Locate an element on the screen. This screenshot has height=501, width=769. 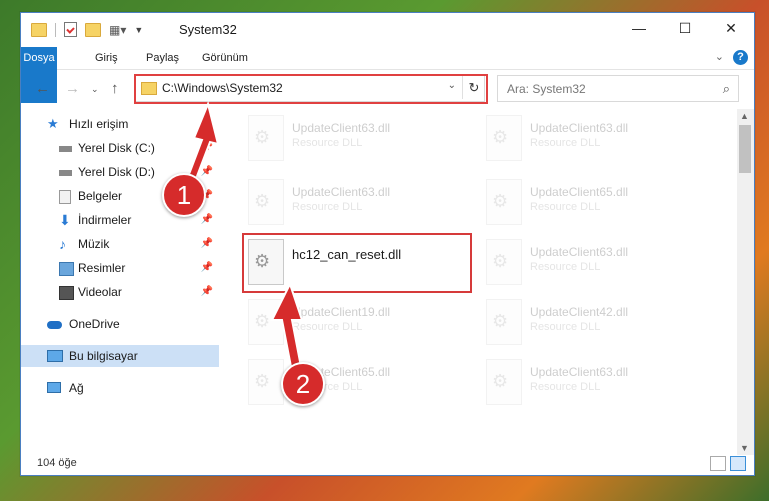
sidebar-item-label: Müzik is located at coordinates (94, 244).